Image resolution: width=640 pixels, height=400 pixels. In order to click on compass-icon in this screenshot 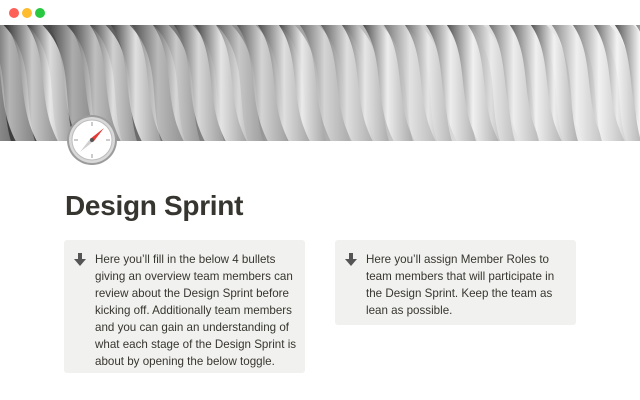, I will do `click(92, 140)`.